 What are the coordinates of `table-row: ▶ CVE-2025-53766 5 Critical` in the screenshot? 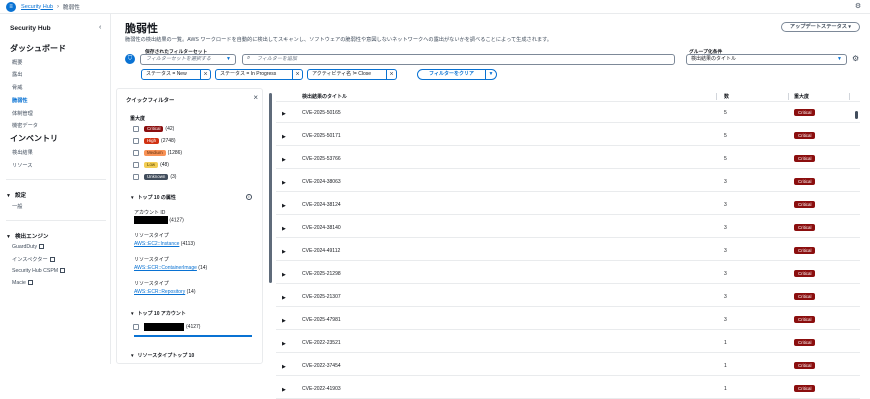 It's located at (568, 160).